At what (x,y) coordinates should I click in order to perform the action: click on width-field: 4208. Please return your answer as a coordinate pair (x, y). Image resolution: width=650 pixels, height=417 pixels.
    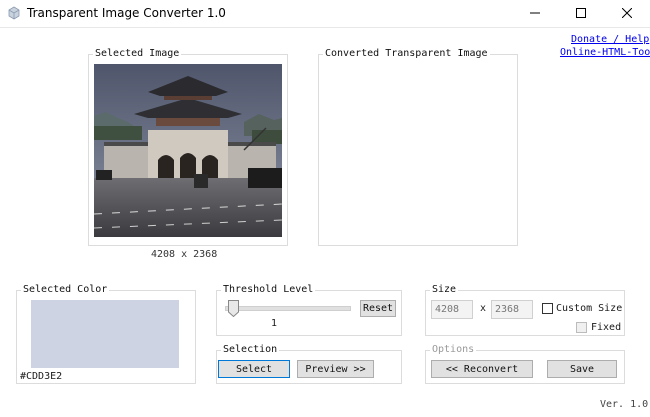
    Looking at the image, I should click on (452, 309).